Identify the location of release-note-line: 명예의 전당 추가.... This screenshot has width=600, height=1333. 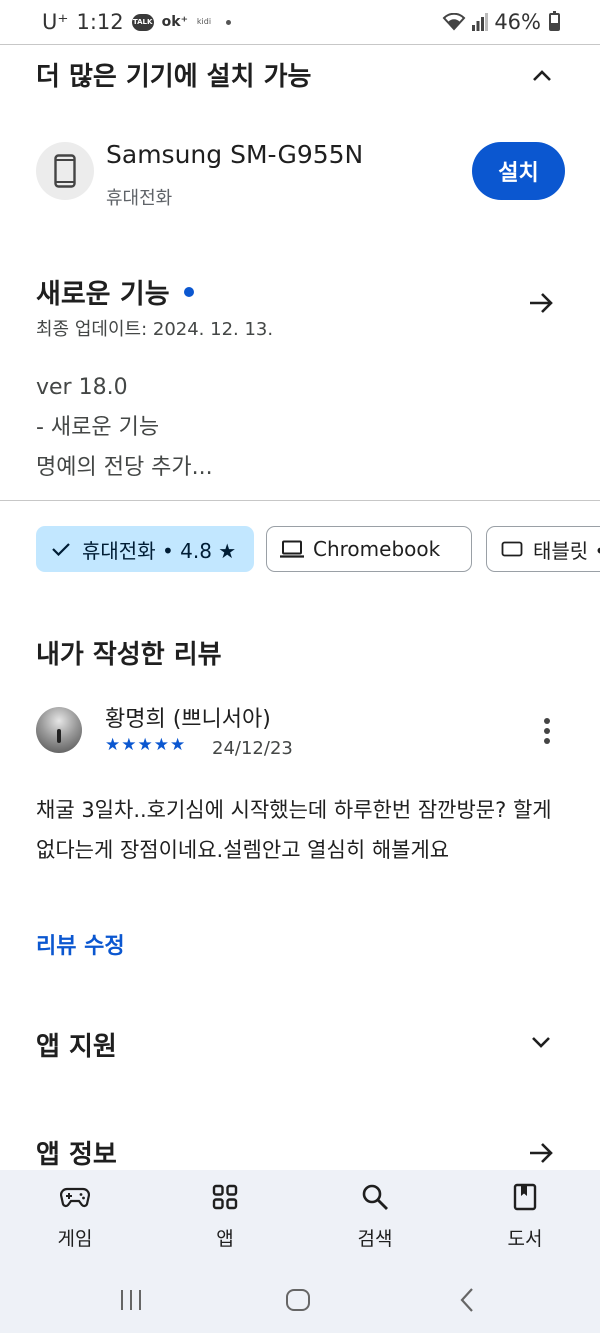
(124, 467).